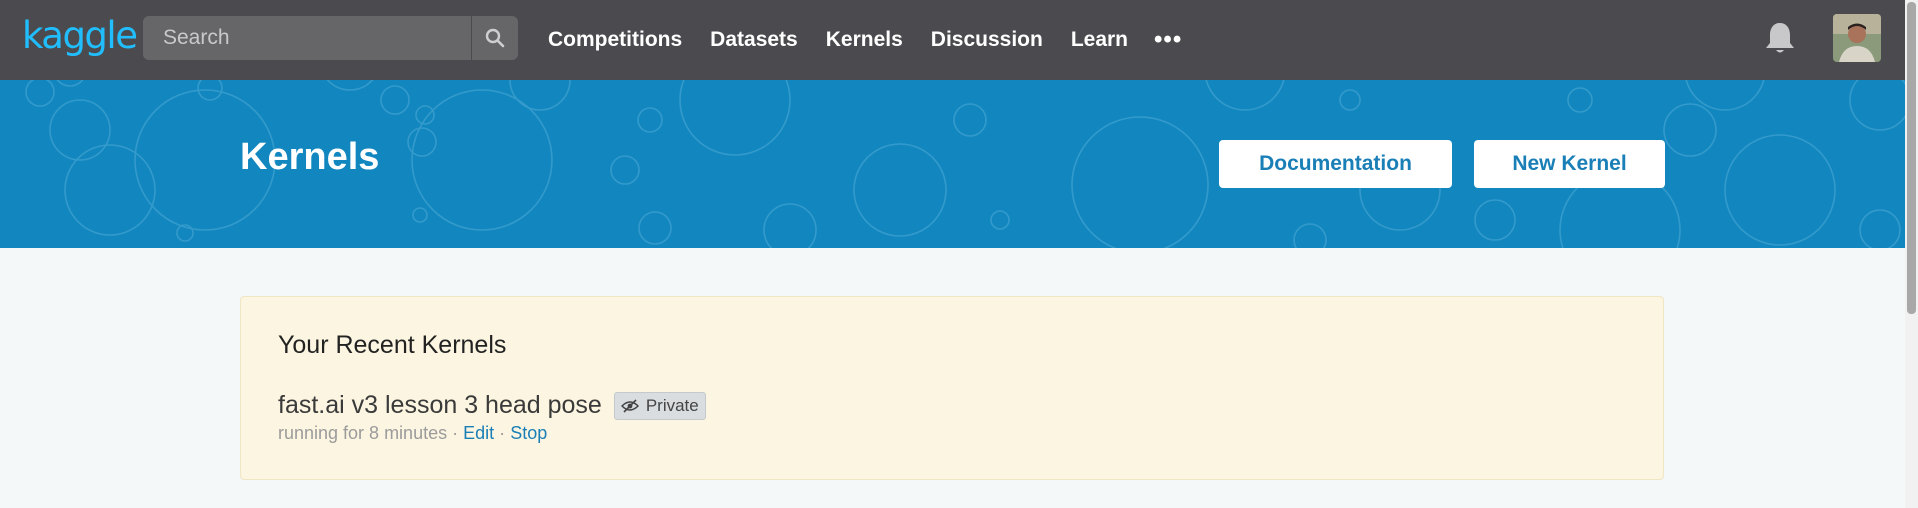 The height and width of the screenshot is (508, 1918). I want to click on badge-label: Private, so click(672, 405).